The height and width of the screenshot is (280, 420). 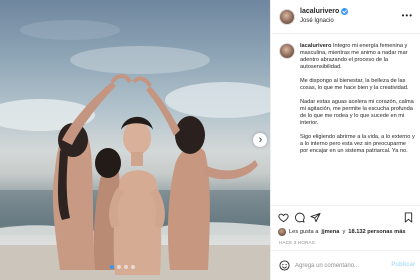 What do you see at coordinates (315, 46) in the screenshot?
I see `caption-username: lacalurivero` at bounding box center [315, 46].